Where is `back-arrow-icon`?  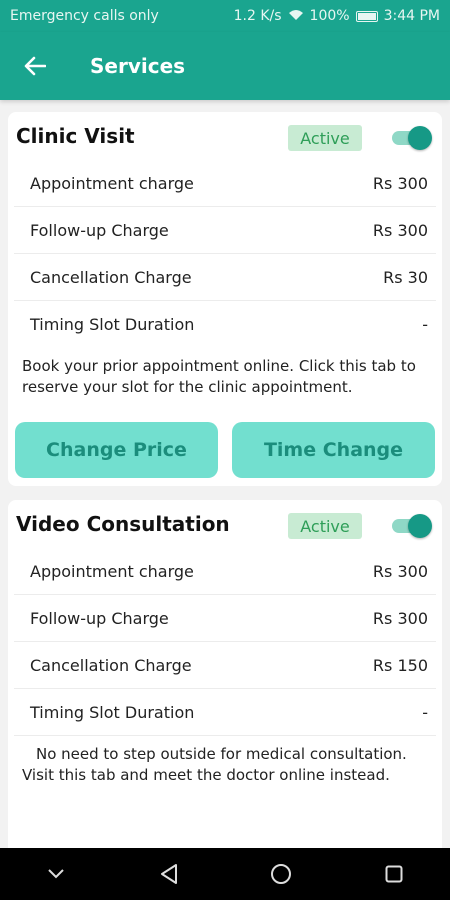
back-arrow-icon is located at coordinates (35, 66).